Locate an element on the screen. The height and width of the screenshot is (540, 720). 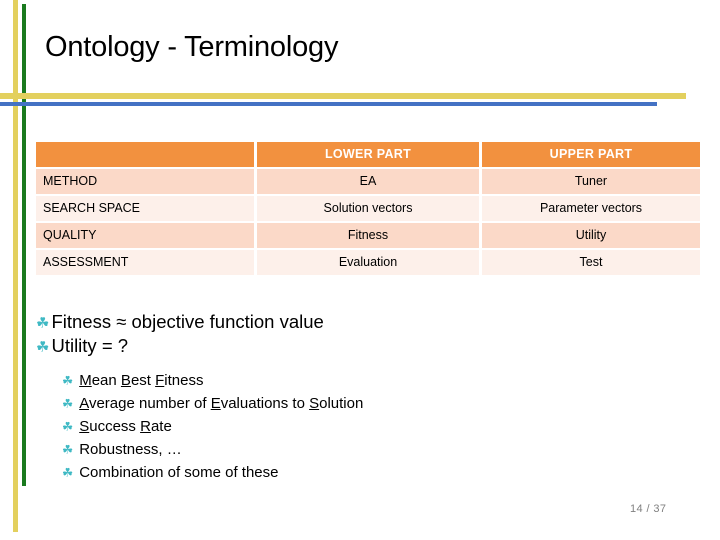
list-item: ☘ Combination of some of these is located at coordinates (372, 472).